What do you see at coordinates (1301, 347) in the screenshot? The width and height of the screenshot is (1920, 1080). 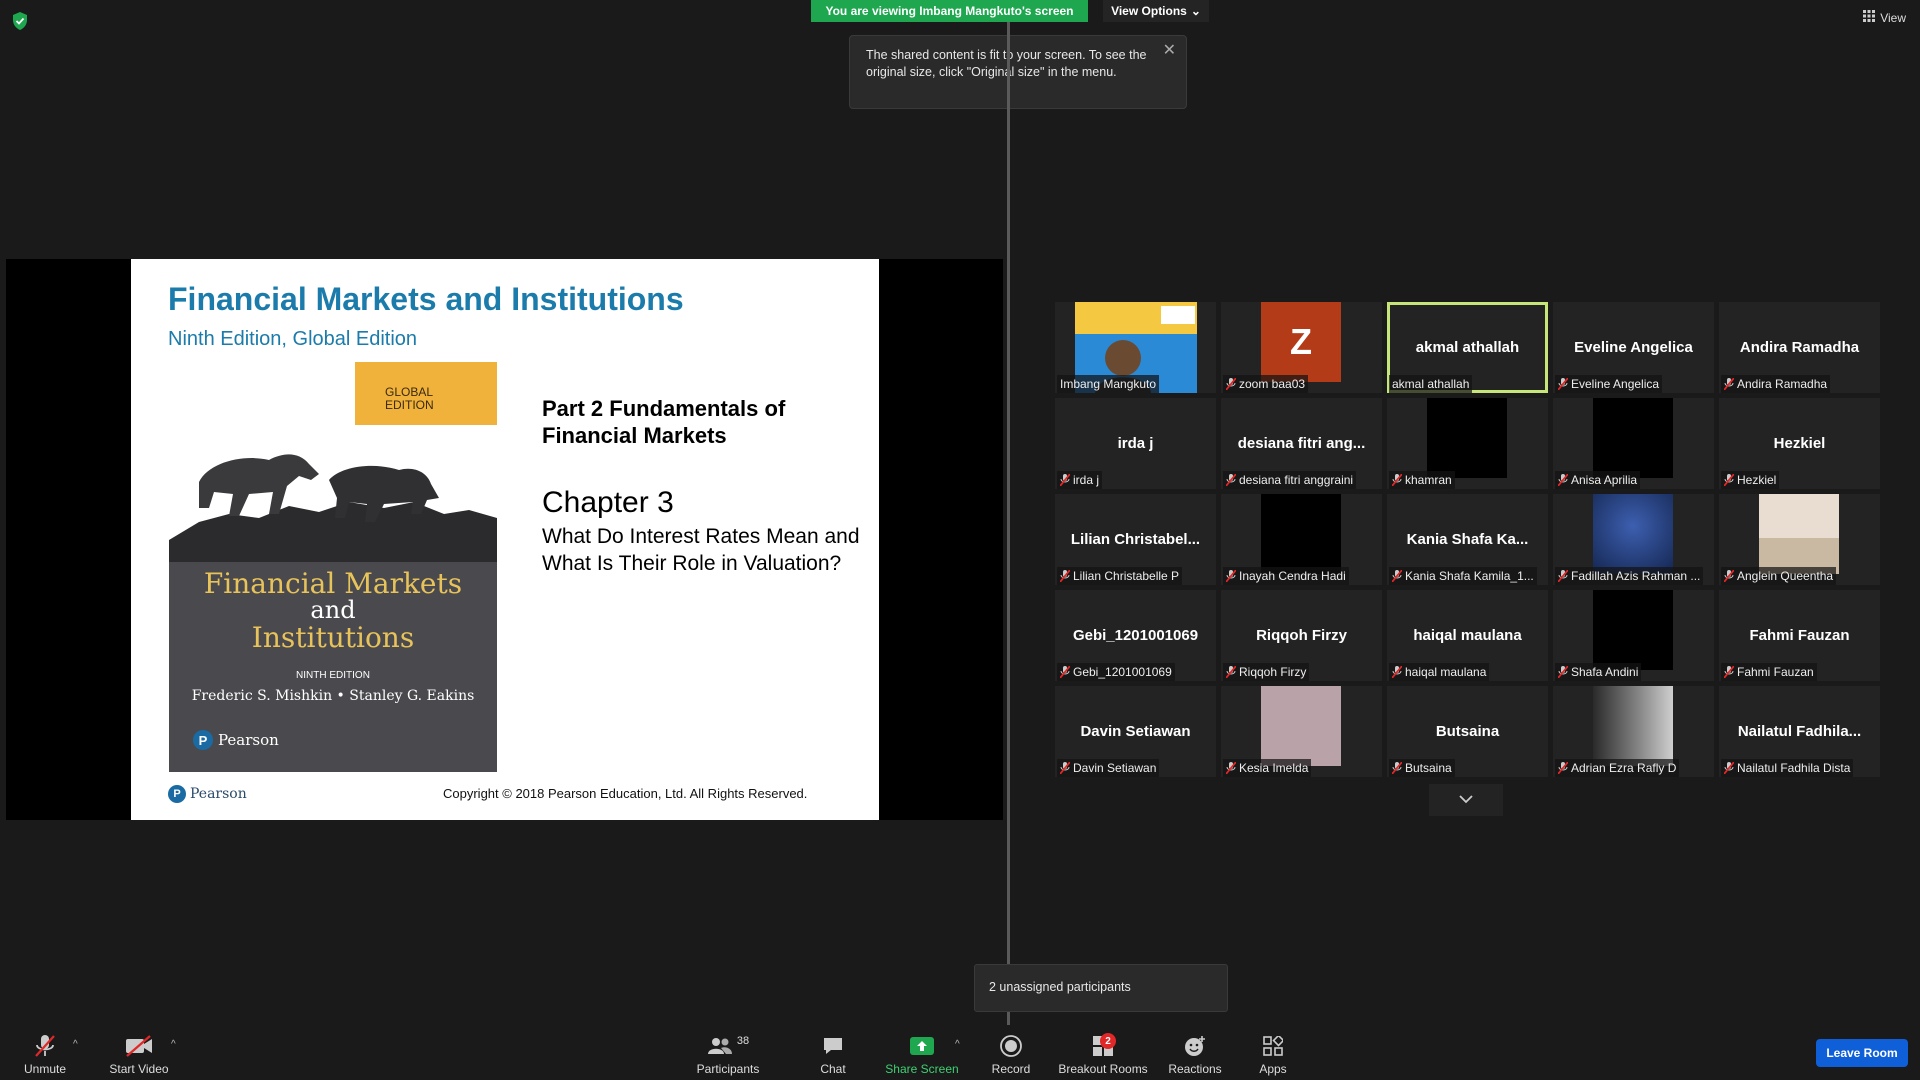 I see `participant-tile: Zzoom baa03` at bounding box center [1301, 347].